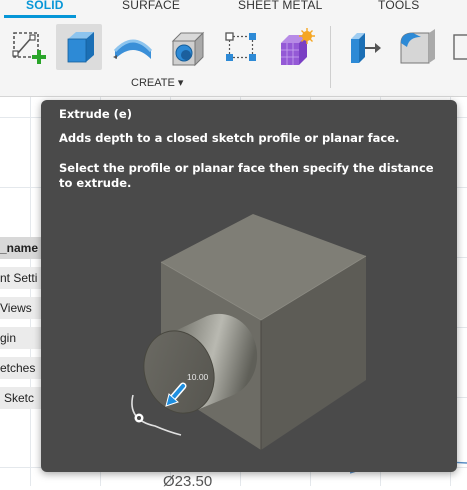 The height and width of the screenshot is (490, 467). What do you see at coordinates (198, 377) in the screenshot?
I see `distance-value: 10.00` at bounding box center [198, 377].